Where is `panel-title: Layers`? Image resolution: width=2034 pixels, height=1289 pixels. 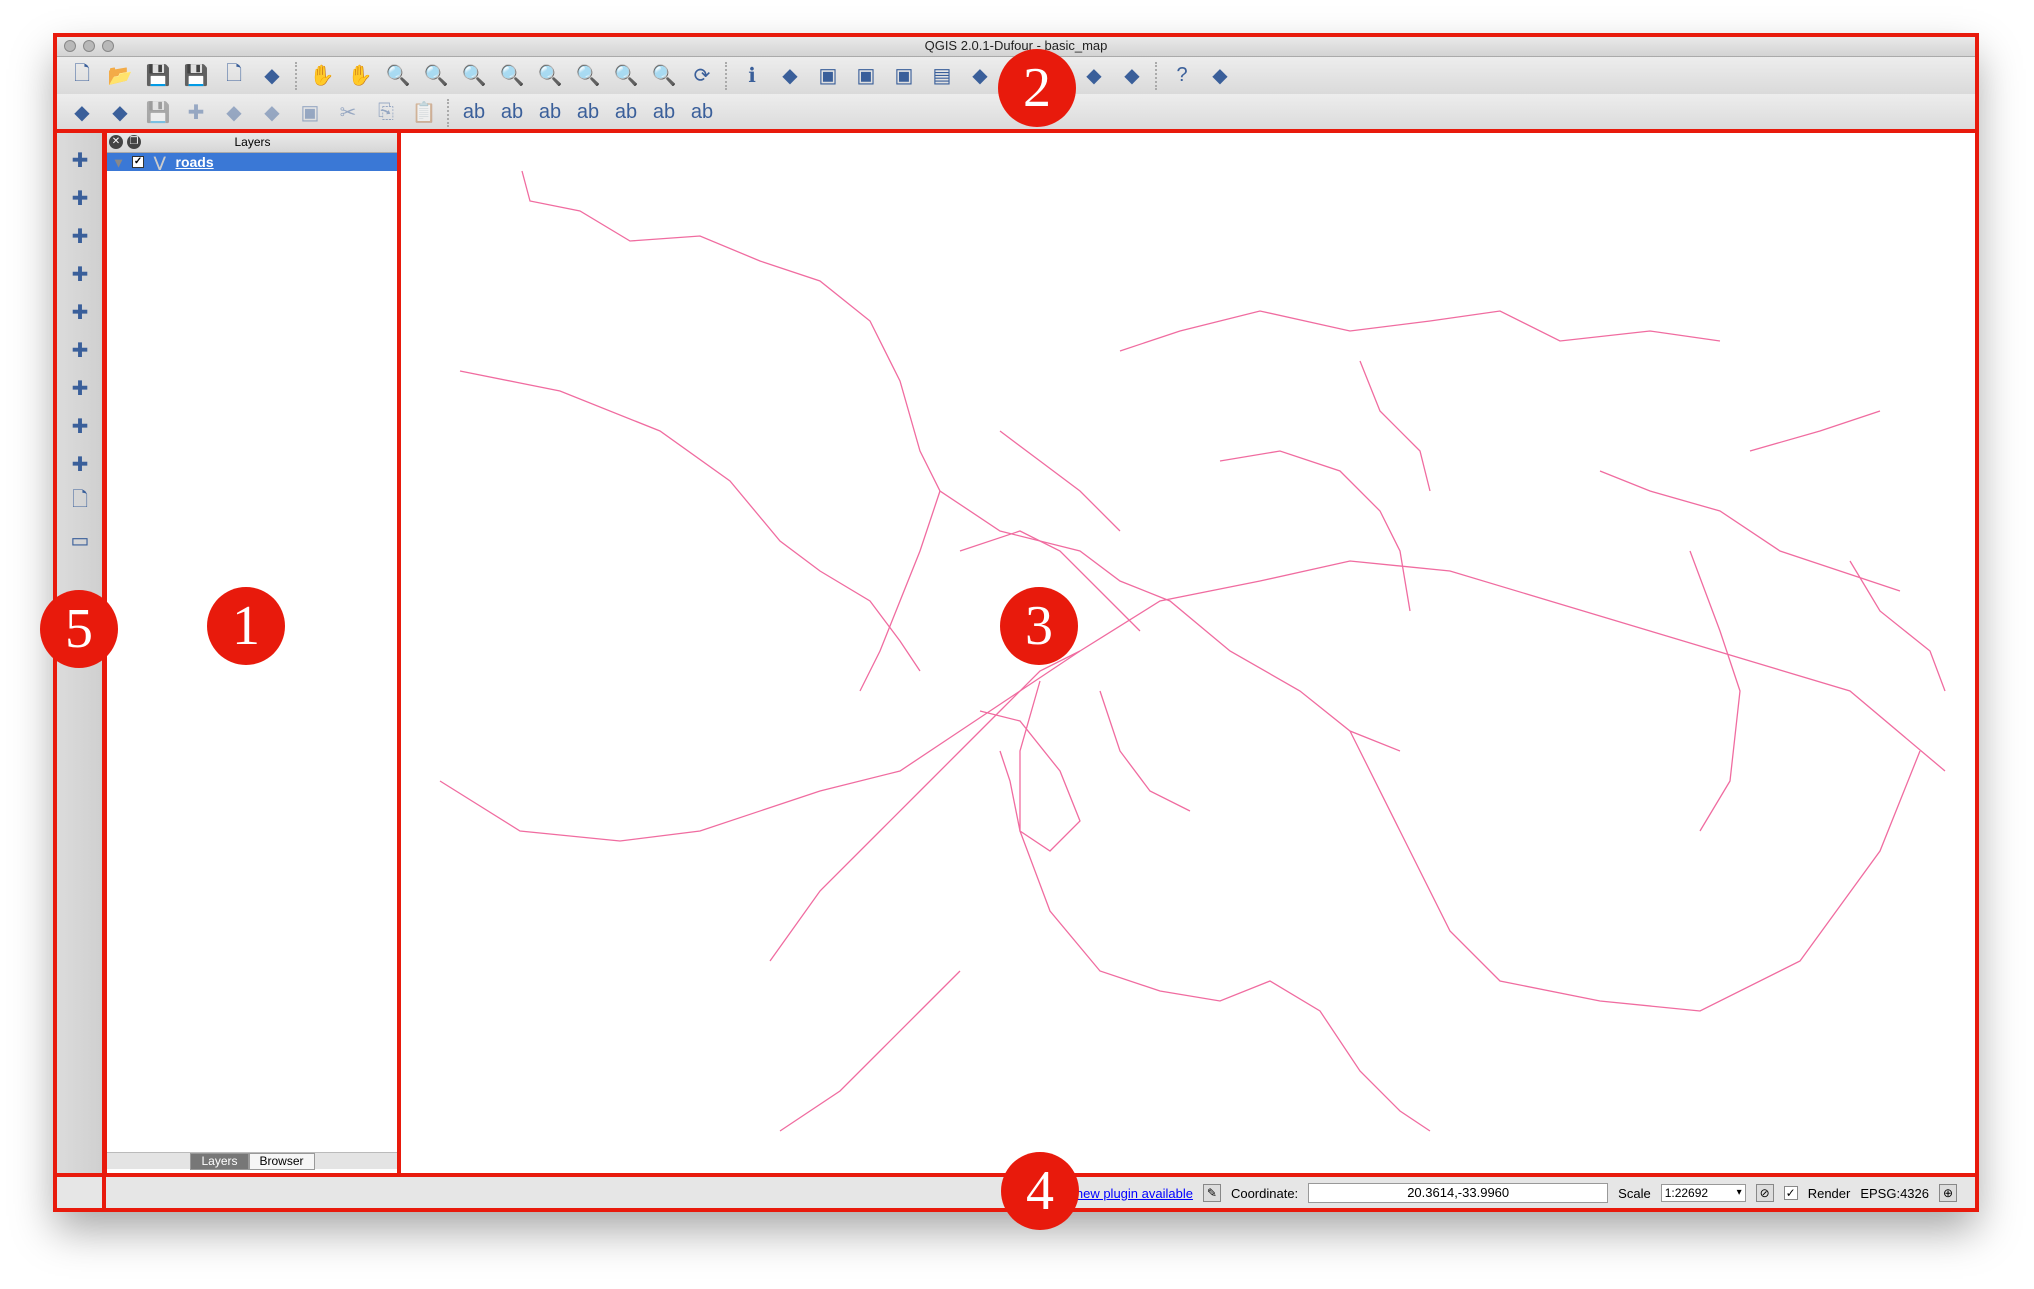
panel-title: Layers is located at coordinates (252, 142).